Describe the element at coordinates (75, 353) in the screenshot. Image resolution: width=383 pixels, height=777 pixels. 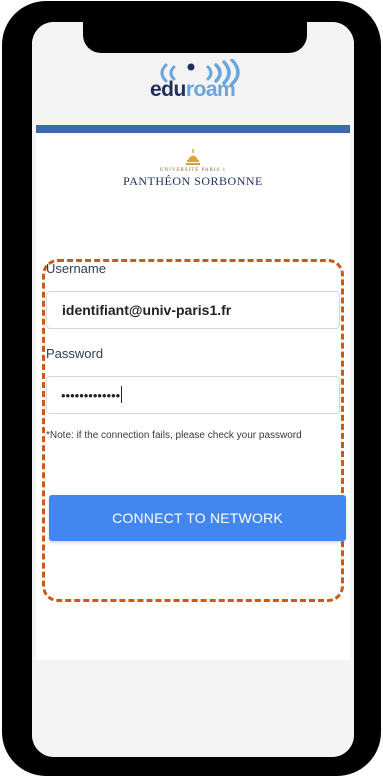
I see `password-label: Password` at that location.